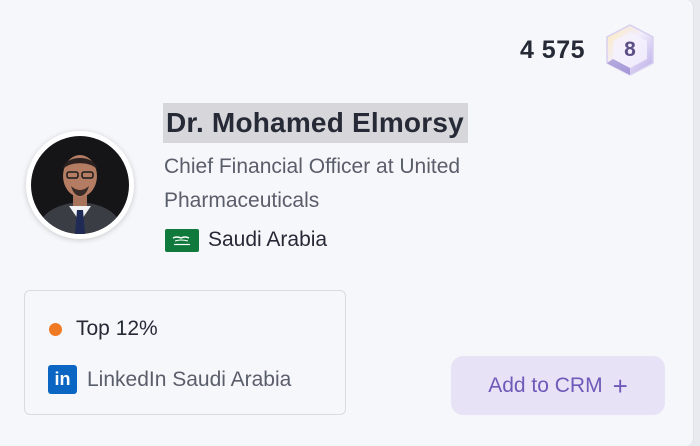  I want to click on avatar, so click(80, 185).